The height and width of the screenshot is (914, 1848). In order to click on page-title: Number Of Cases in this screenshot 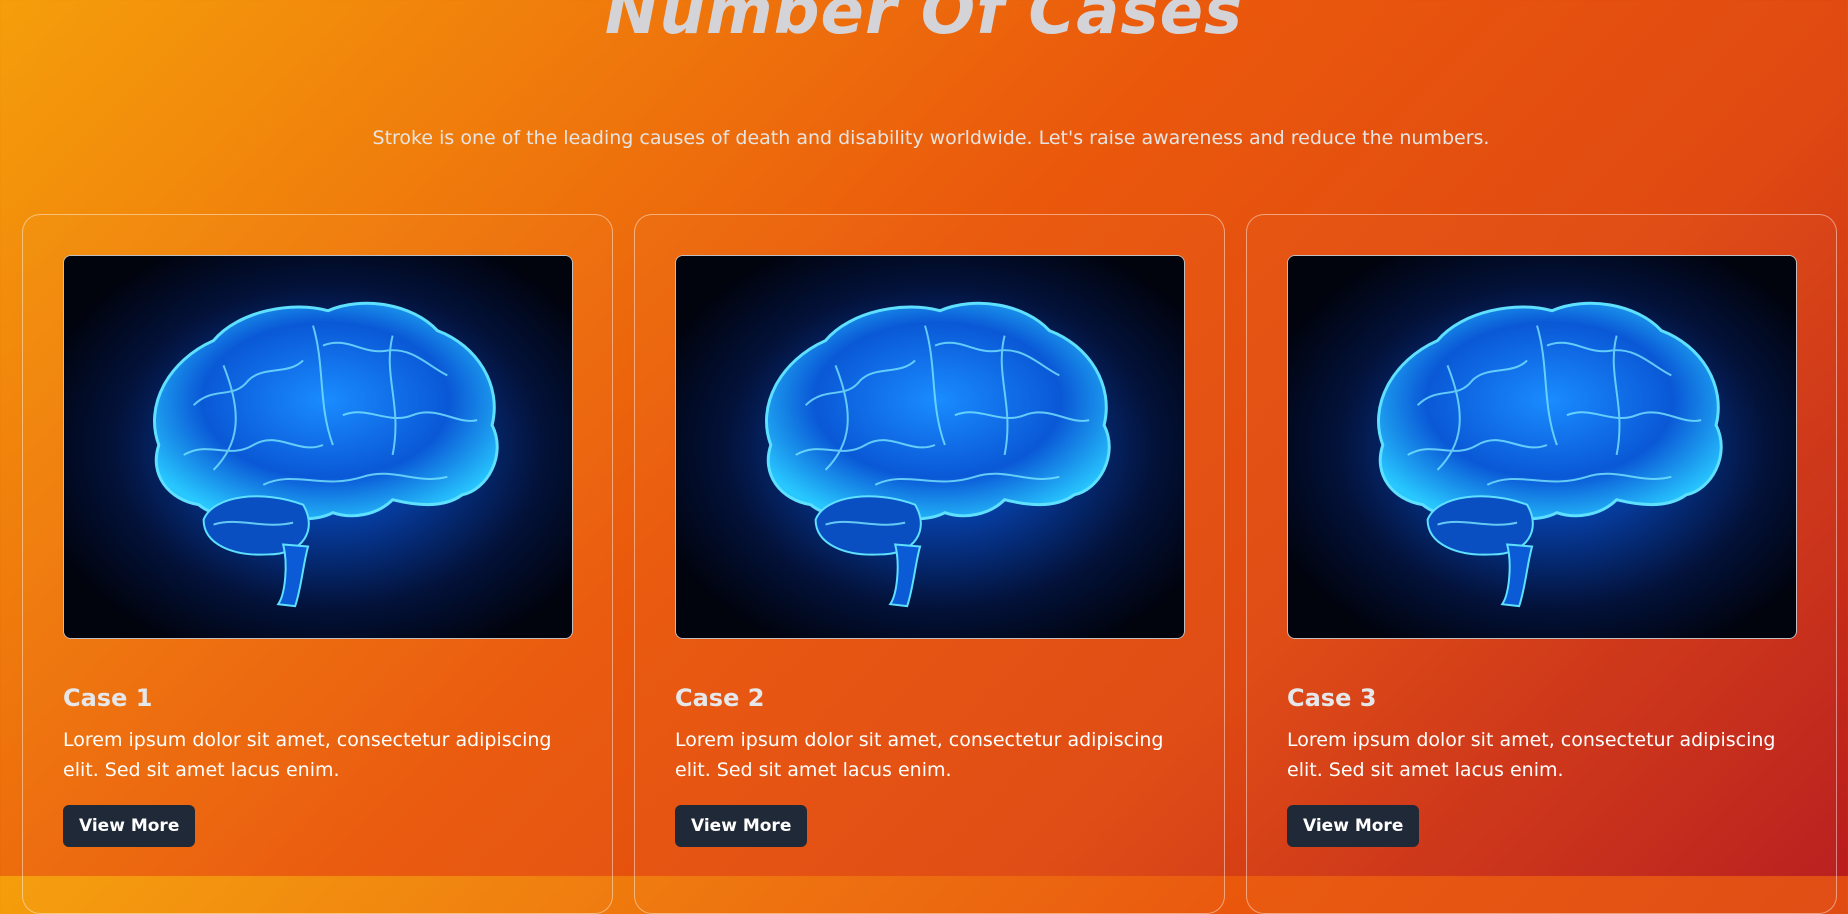, I will do `click(924, 24)`.